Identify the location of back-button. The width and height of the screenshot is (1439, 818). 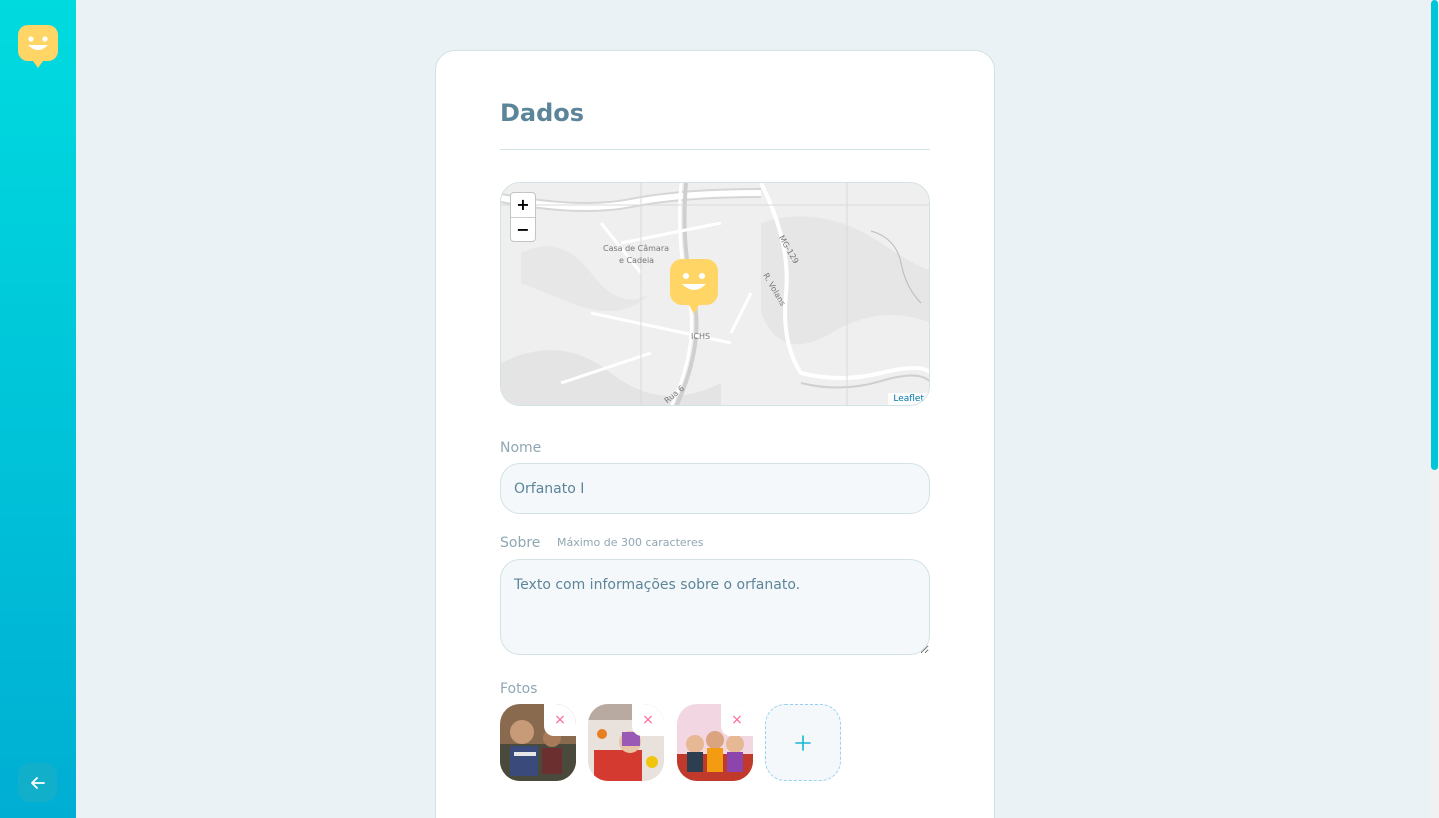
(37, 782).